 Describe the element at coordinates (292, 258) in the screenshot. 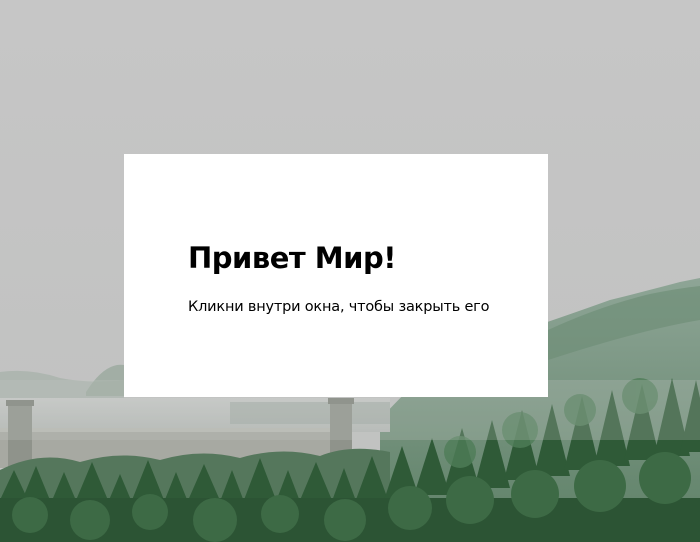

I see `modal-title: Привет Мир!` at that location.